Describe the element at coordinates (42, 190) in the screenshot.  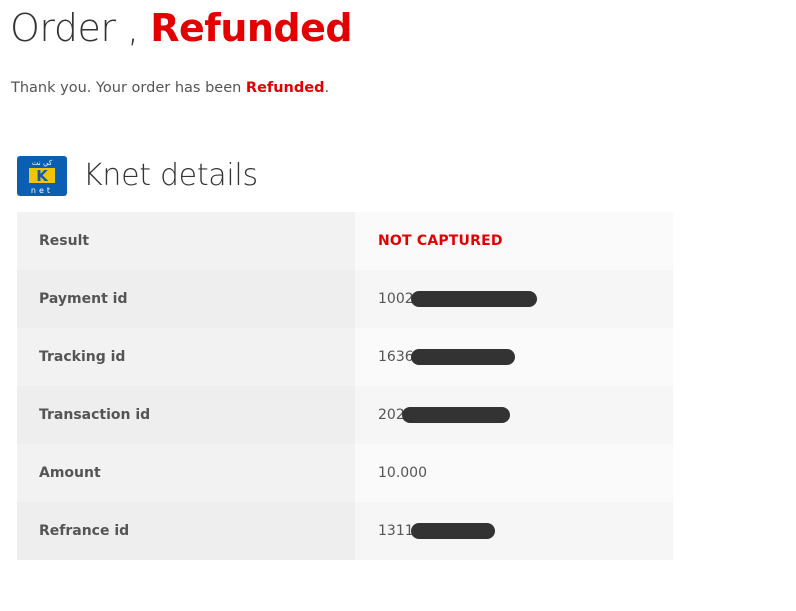
I see `knet-logo-net: net` at that location.